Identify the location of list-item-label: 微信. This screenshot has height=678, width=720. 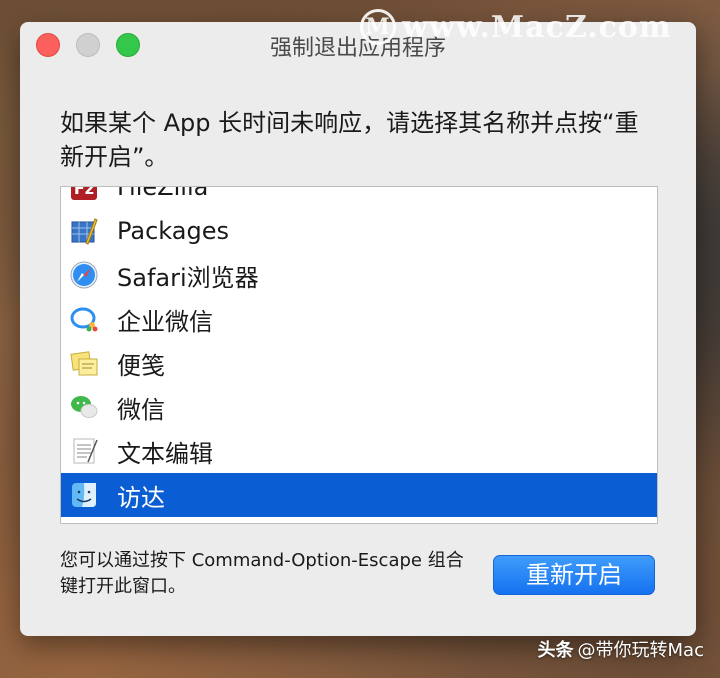
(141, 409).